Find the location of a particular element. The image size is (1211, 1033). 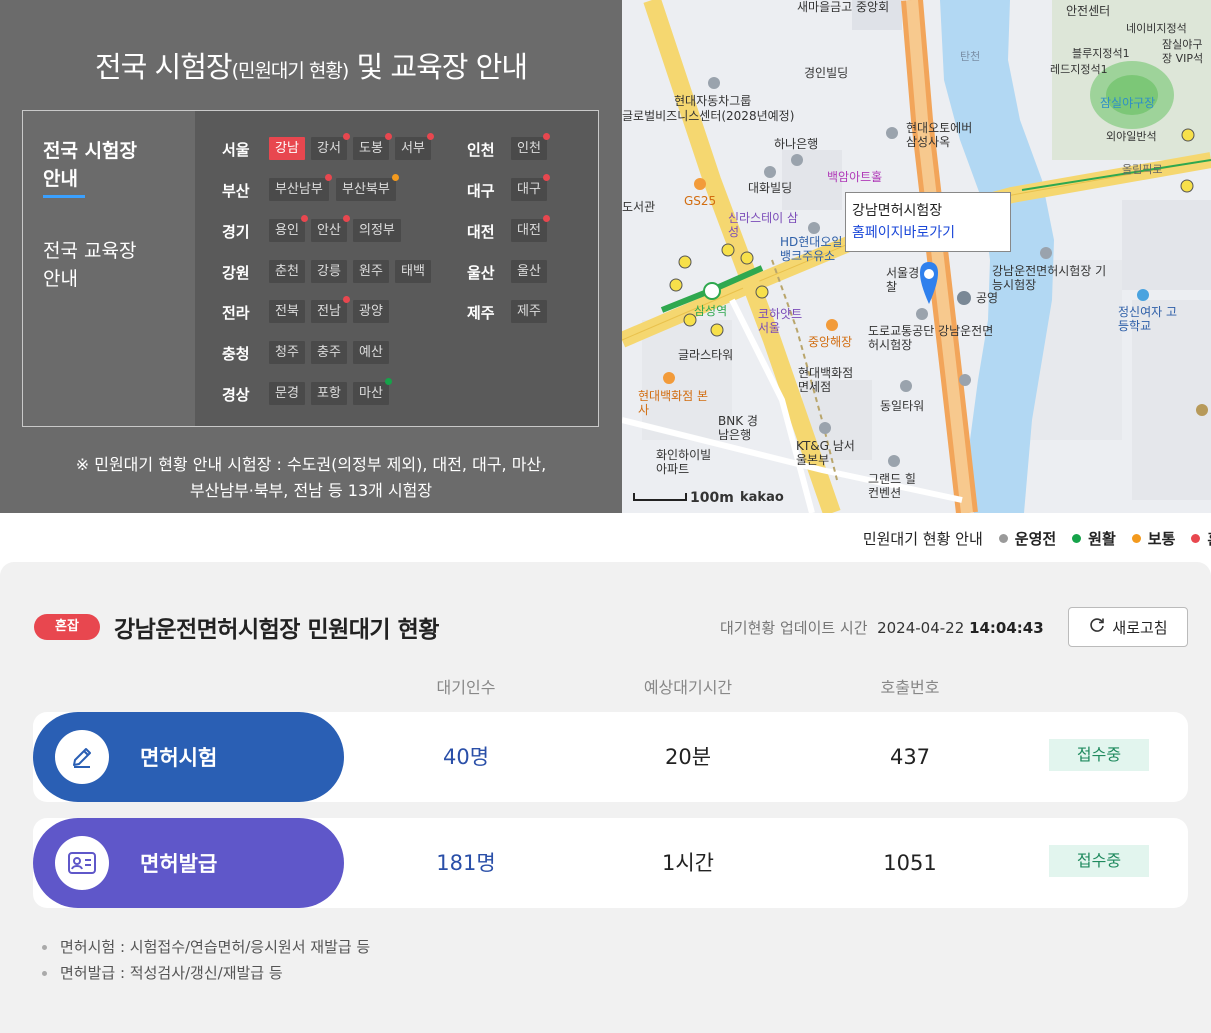

center-chip: 의정부 is located at coordinates (377, 230).